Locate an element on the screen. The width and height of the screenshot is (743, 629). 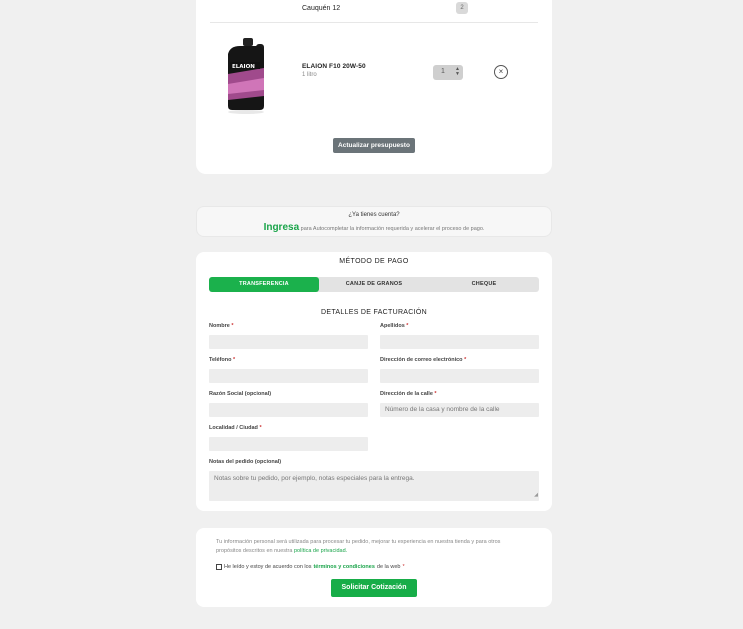
stepper-arrows-icon: ▲ ▼ is located at coordinates (457, 72).